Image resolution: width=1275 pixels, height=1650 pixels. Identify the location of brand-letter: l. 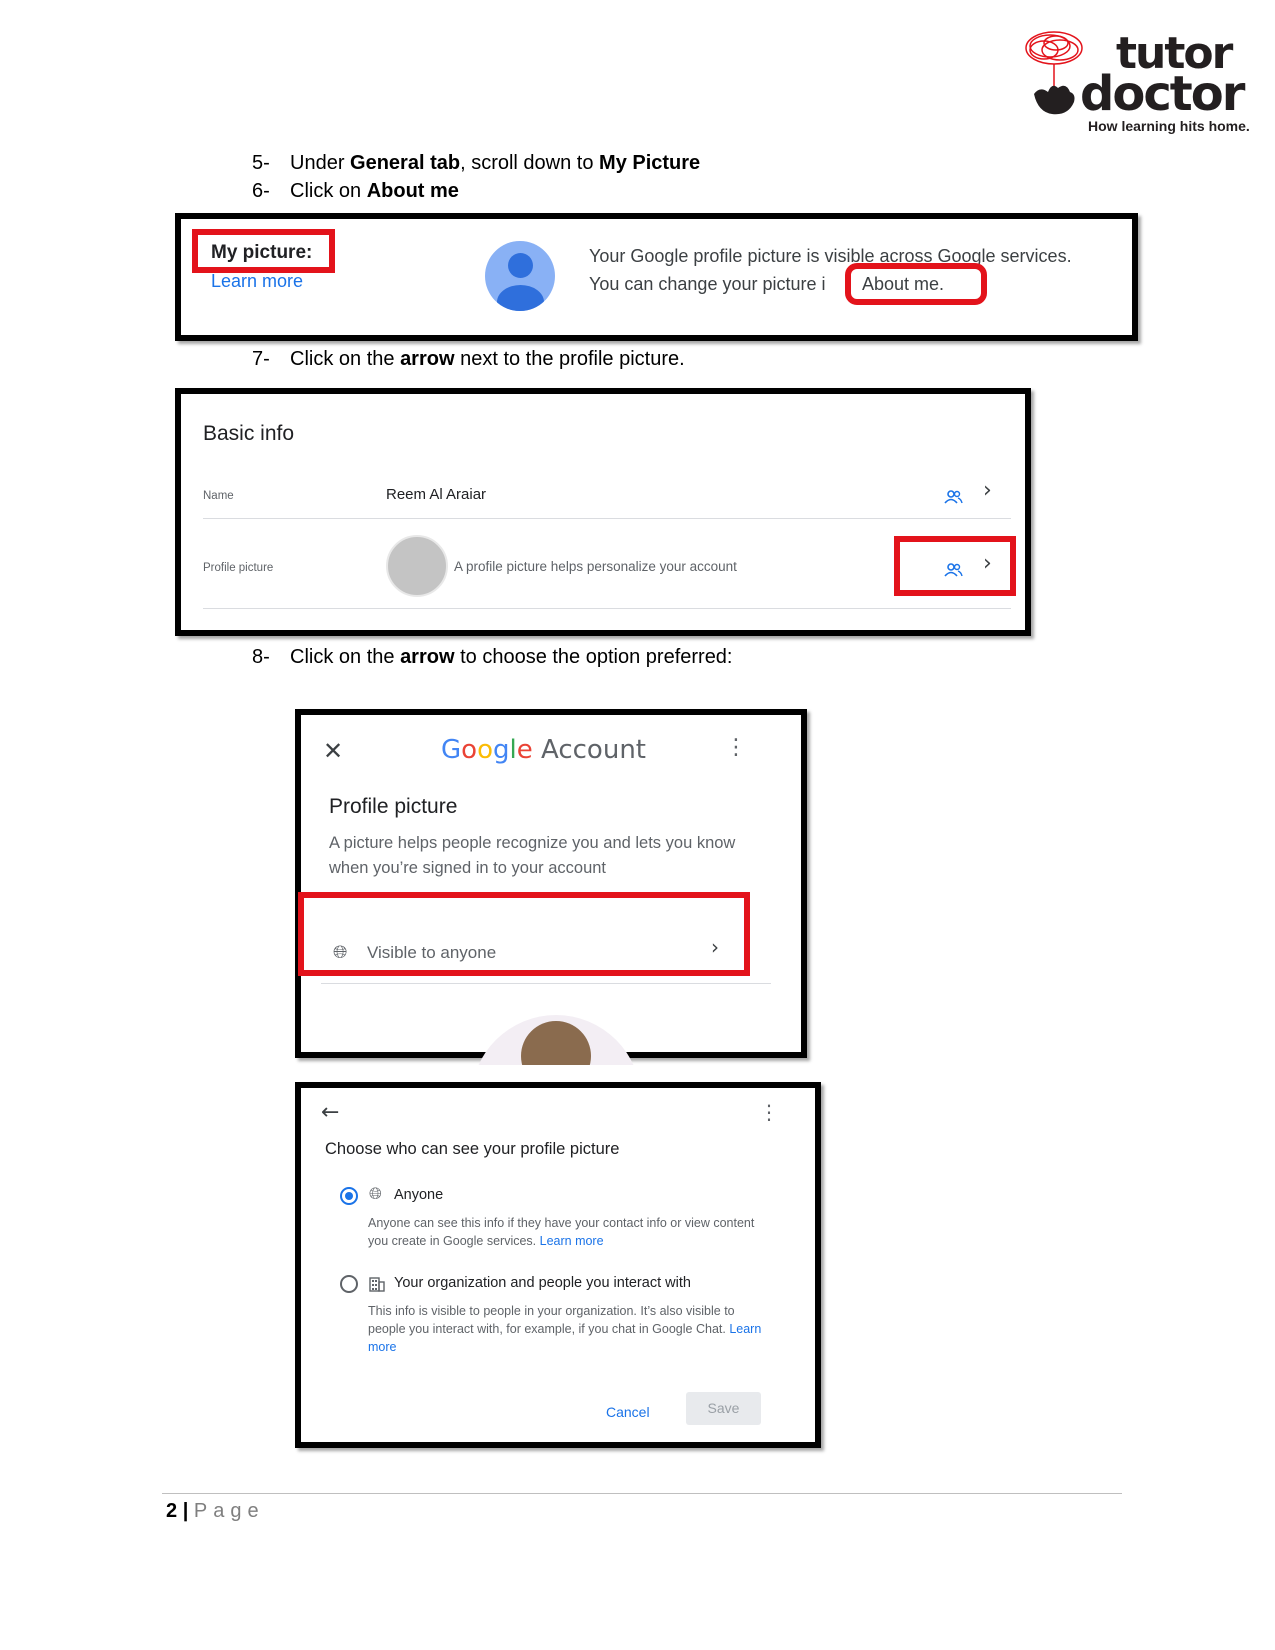
(513, 750).